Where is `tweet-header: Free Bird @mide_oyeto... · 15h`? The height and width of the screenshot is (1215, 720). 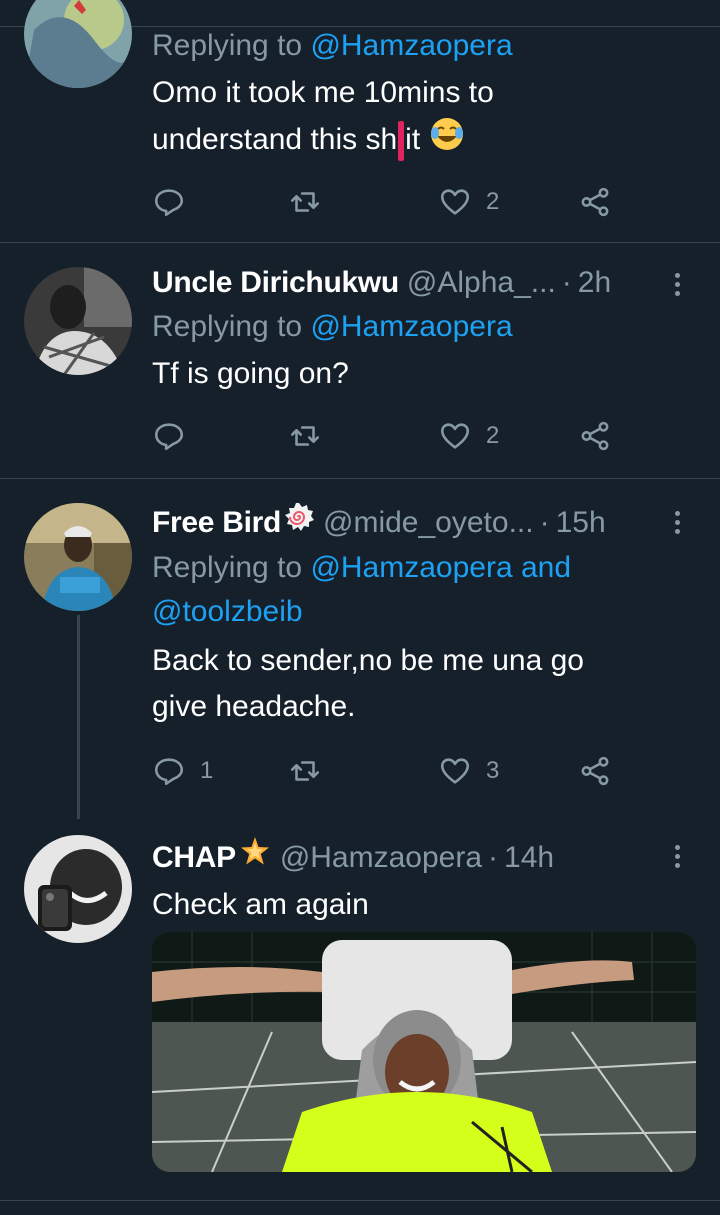
tweet-header: Free Bird @mide_oyeto... · 15h is located at coordinates (424, 522).